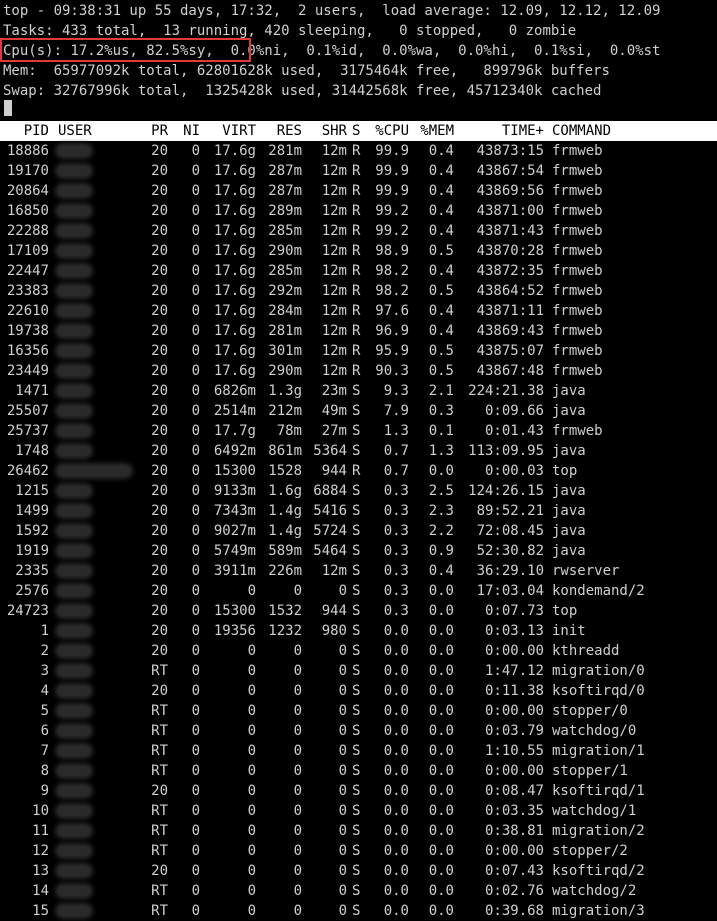  I want to click on cpu-cell: 0.0, so click(396, 851).